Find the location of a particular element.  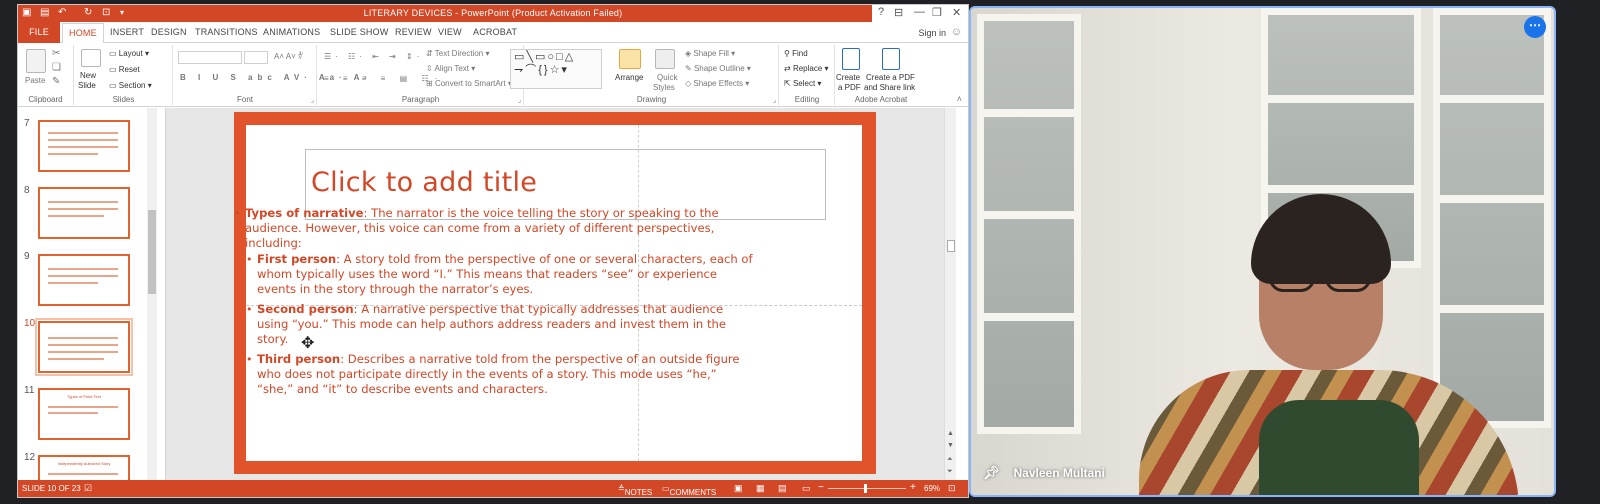

tab-view: VIEW is located at coordinates (450, 32).